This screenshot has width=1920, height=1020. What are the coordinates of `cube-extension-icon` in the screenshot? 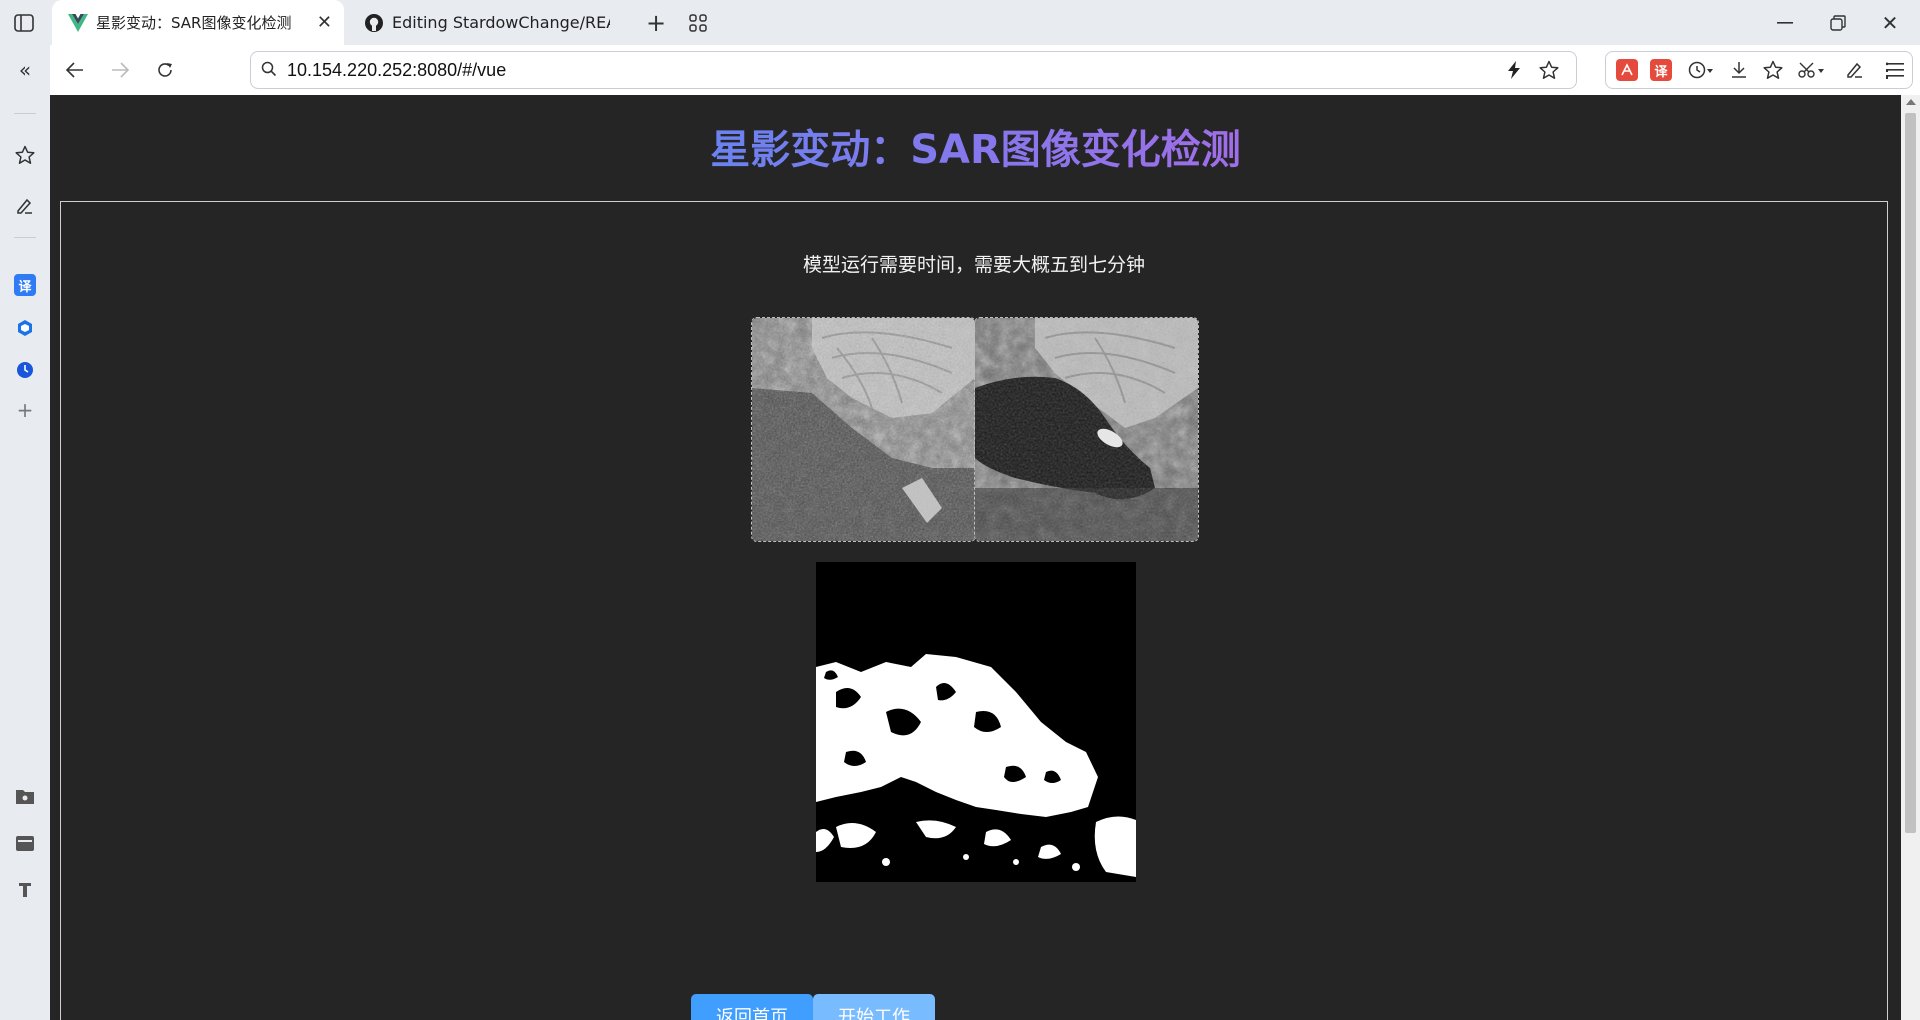 It's located at (25, 328).